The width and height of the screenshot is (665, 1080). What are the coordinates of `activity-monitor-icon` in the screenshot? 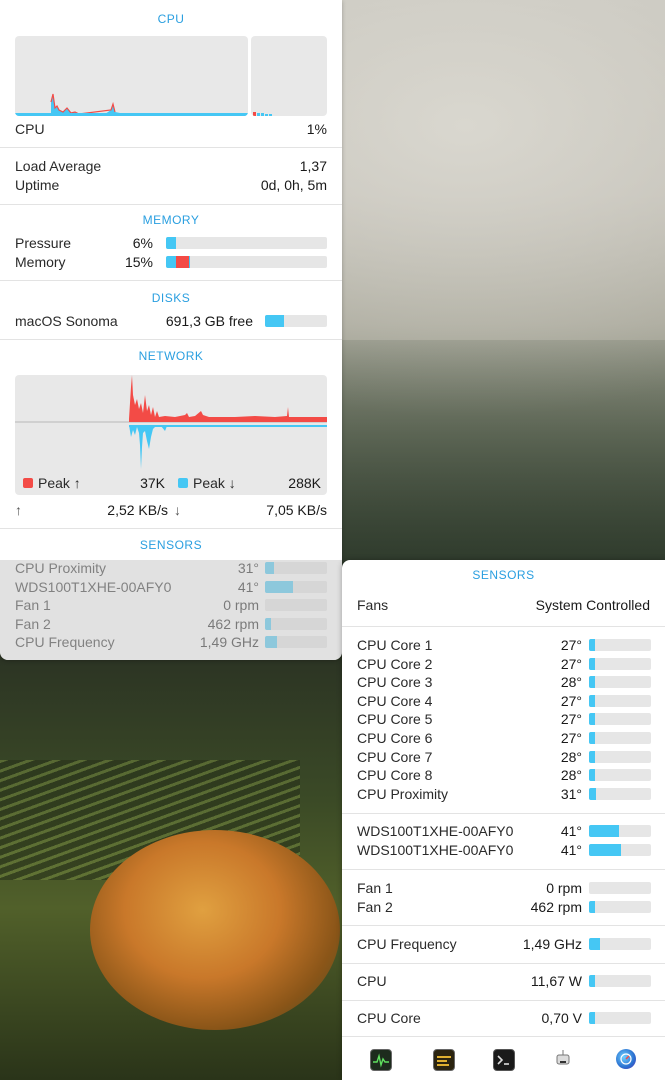 It's located at (381, 1060).